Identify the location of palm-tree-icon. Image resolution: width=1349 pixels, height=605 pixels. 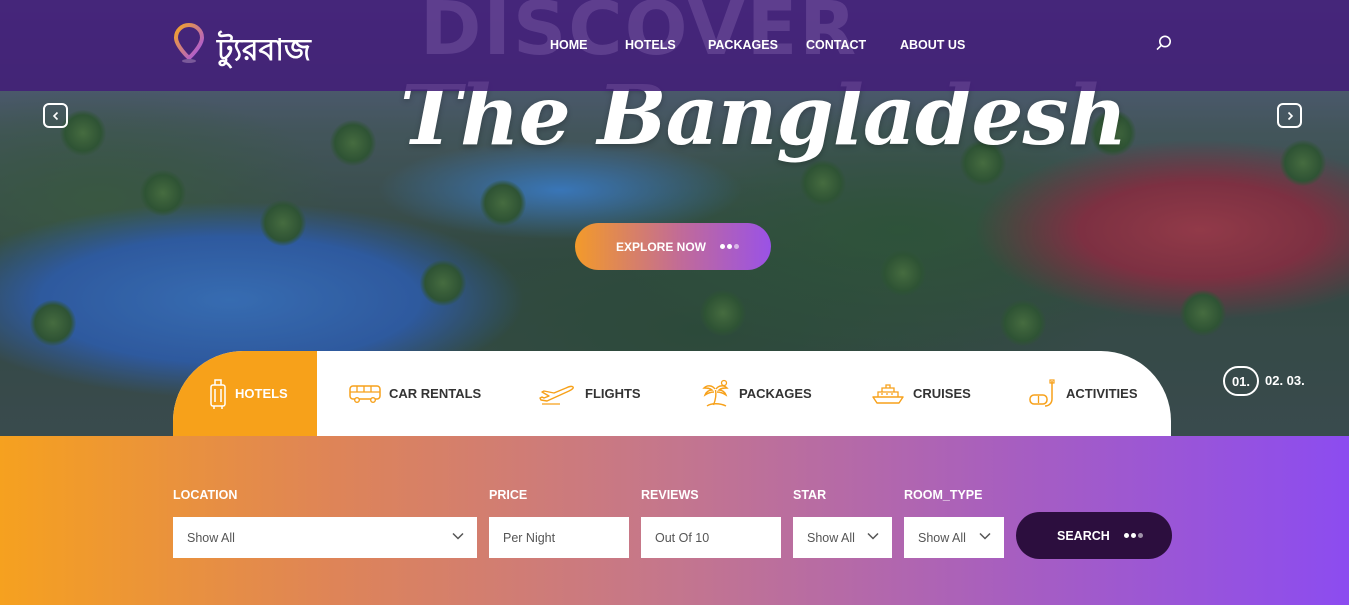
(715, 393).